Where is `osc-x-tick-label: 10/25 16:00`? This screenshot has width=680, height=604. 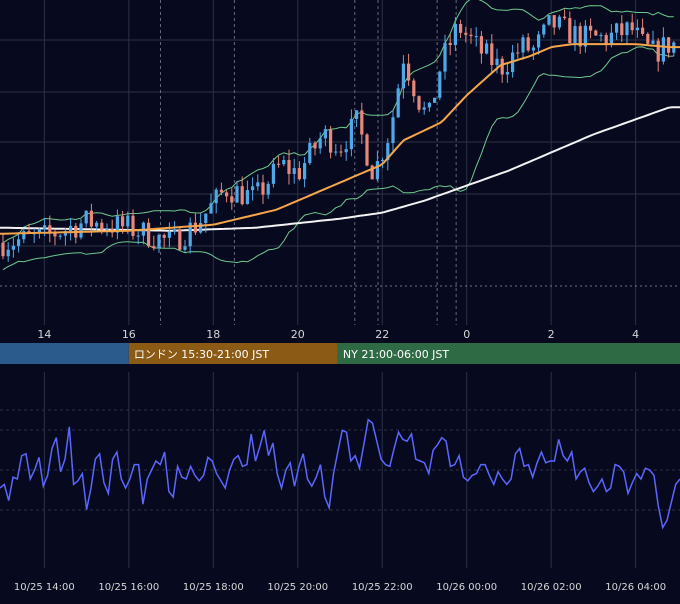
osc-x-tick-label: 10/25 16:00 is located at coordinates (128, 587).